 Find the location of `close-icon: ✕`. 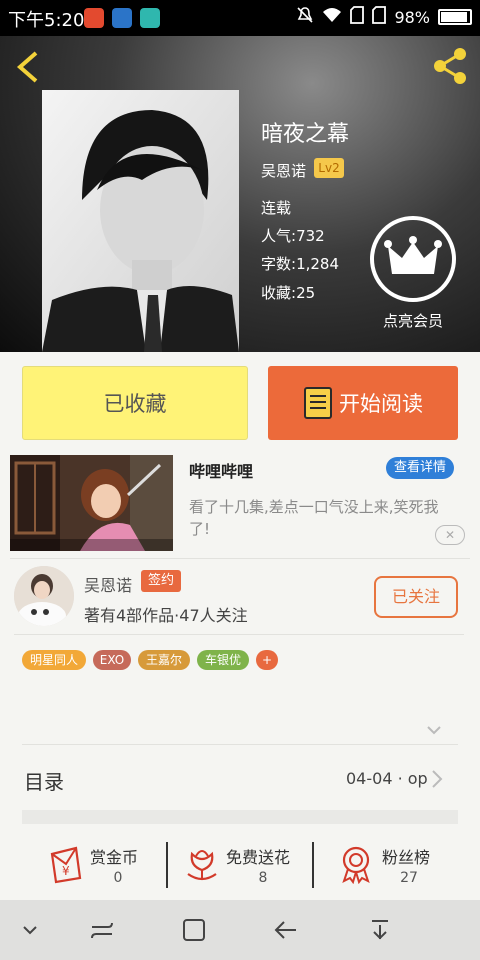

close-icon: ✕ is located at coordinates (450, 535).